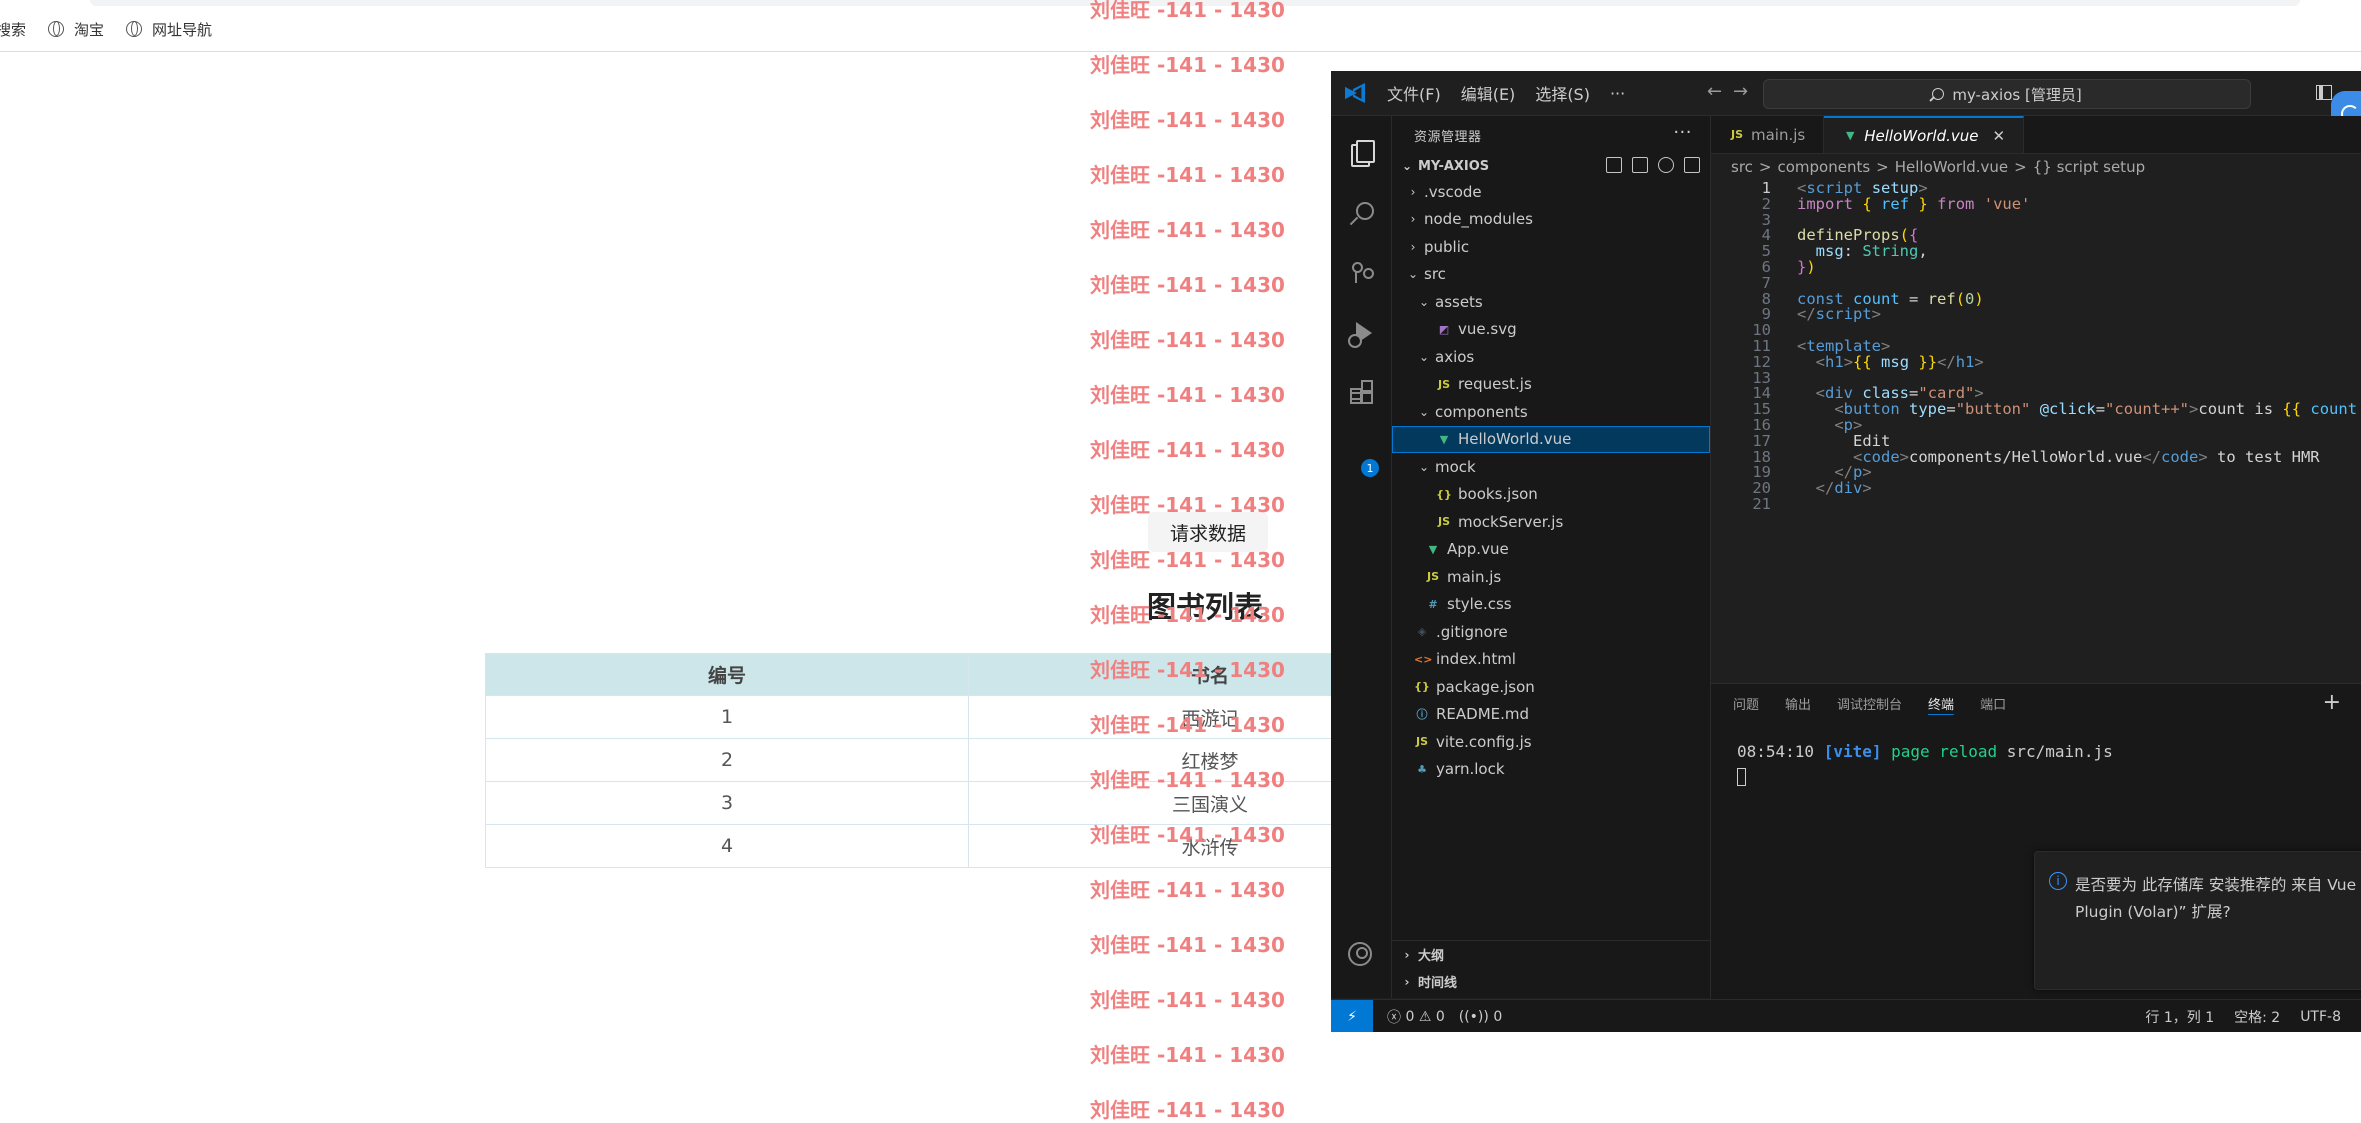  What do you see at coordinates (1551, 550) in the screenshot?
I see `tree-item: ▼ App.vue` at bounding box center [1551, 550].